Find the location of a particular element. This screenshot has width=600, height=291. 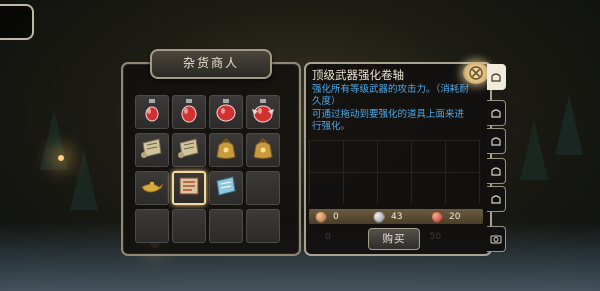

price-silver: 43 is located at coordinates (396, 216).